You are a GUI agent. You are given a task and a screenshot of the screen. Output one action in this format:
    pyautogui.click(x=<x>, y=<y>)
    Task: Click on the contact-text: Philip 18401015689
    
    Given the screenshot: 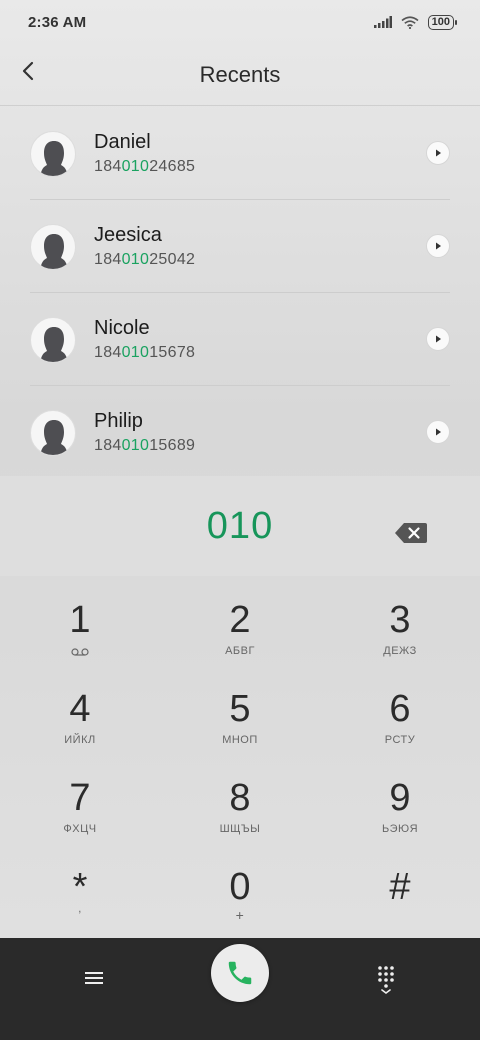 What is the action you would take?
    pyautogui.click(x=144, y=433)
    